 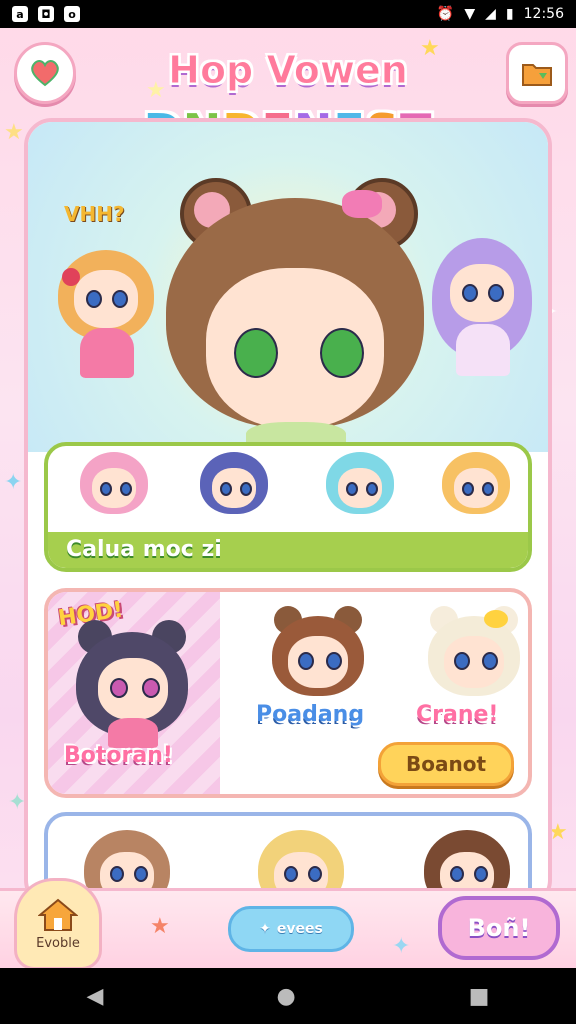 I want to click on featured-label: Botoran!, so click(x=118, y=755).